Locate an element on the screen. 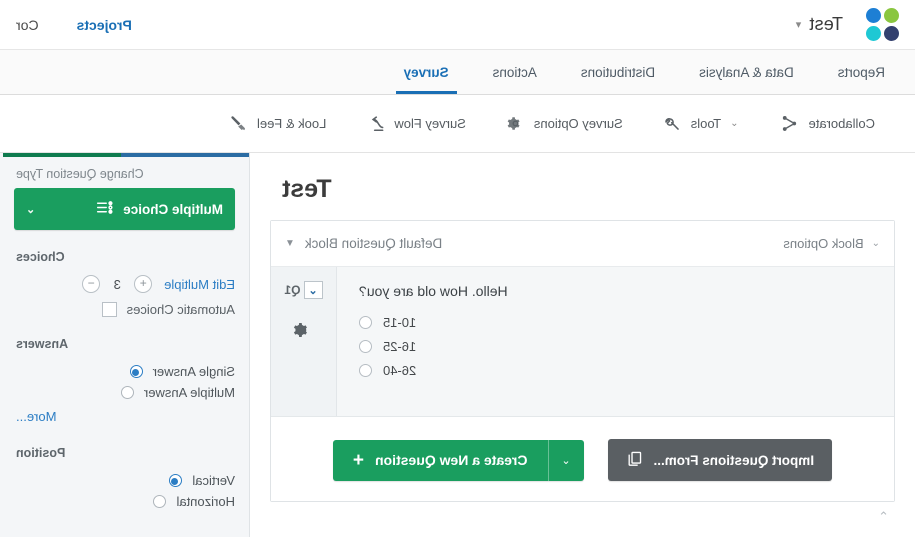 Image resolution: width=915 pixels, height=537 pixels. multiple-answer-label: Multiple Answer is located at coordinates (189, 392).